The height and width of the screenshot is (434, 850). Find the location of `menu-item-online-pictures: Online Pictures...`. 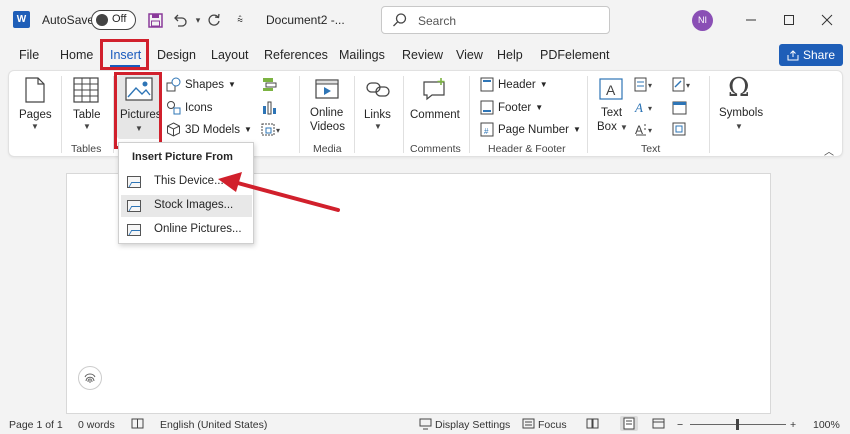

menu-item-online-pictures: Online Pictures... is located at coordinates (186, 230).